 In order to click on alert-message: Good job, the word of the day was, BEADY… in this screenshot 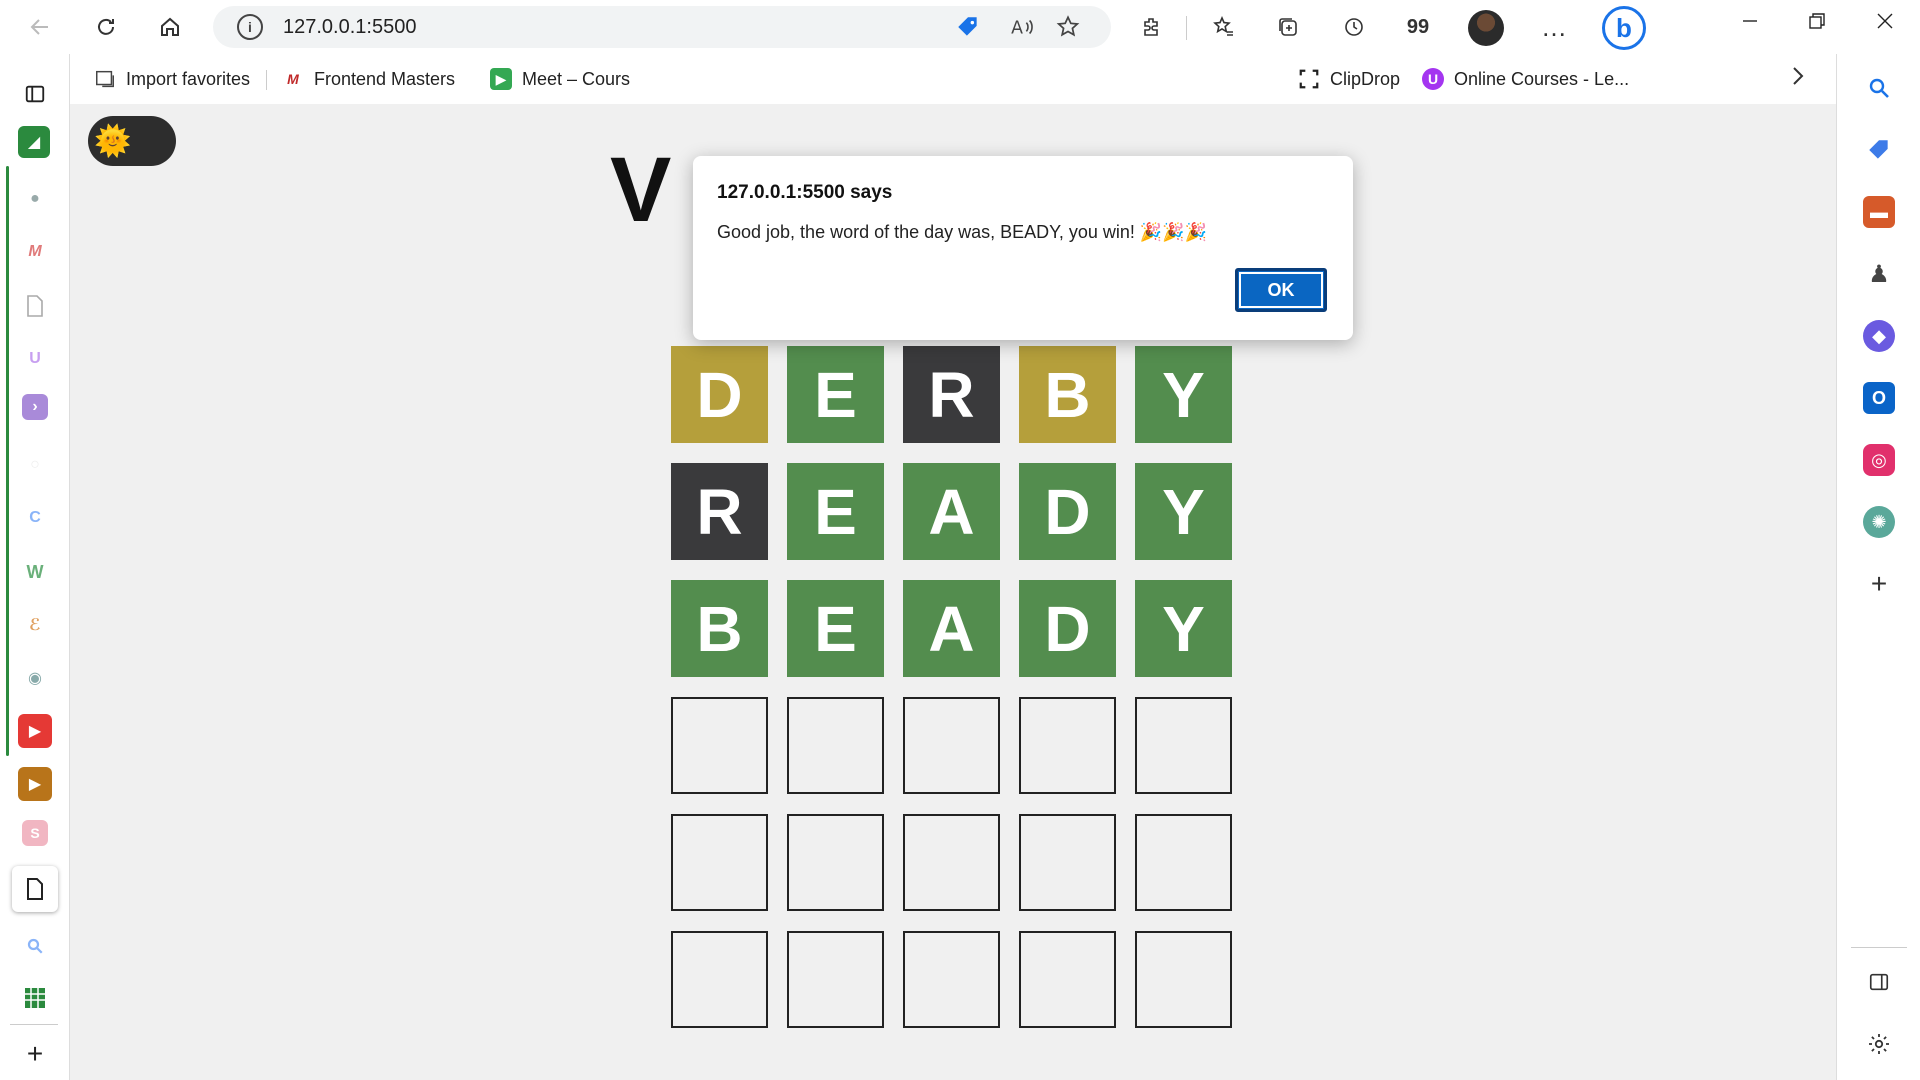, I will do `click(962, 232)`.